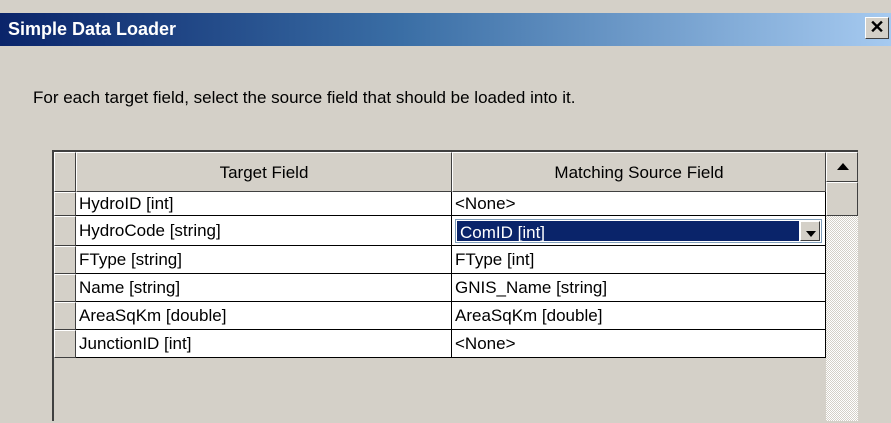  I want to click on table-row: AreaSqKm [double] AreaSqKm [double], so click(440, 316).